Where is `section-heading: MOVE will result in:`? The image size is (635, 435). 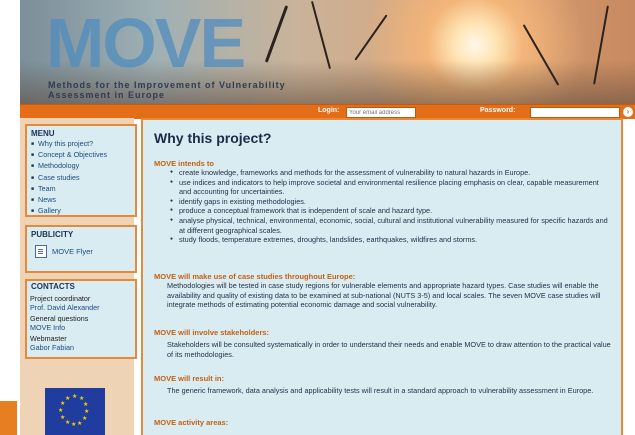
section-heading: MOVE will result in: is located at coordinates (189, 378).